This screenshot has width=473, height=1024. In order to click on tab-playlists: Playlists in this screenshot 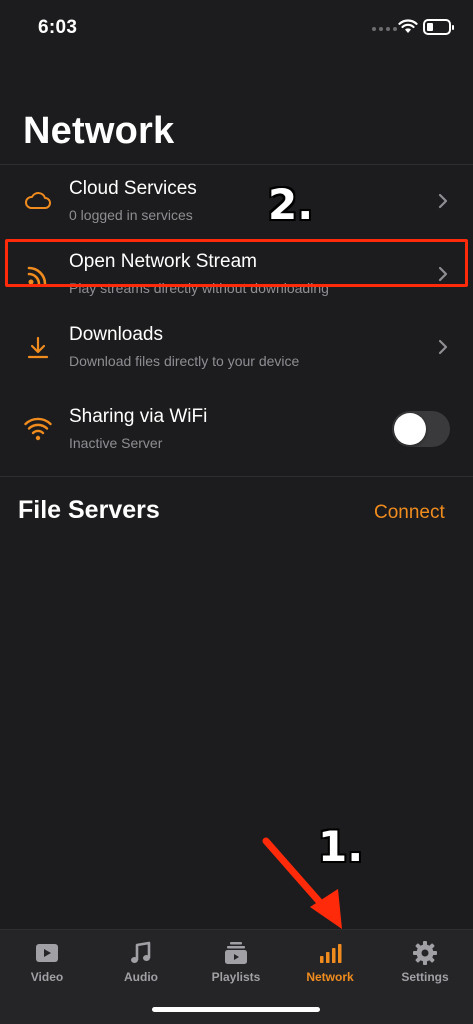, I will do `click(236, 965)`.